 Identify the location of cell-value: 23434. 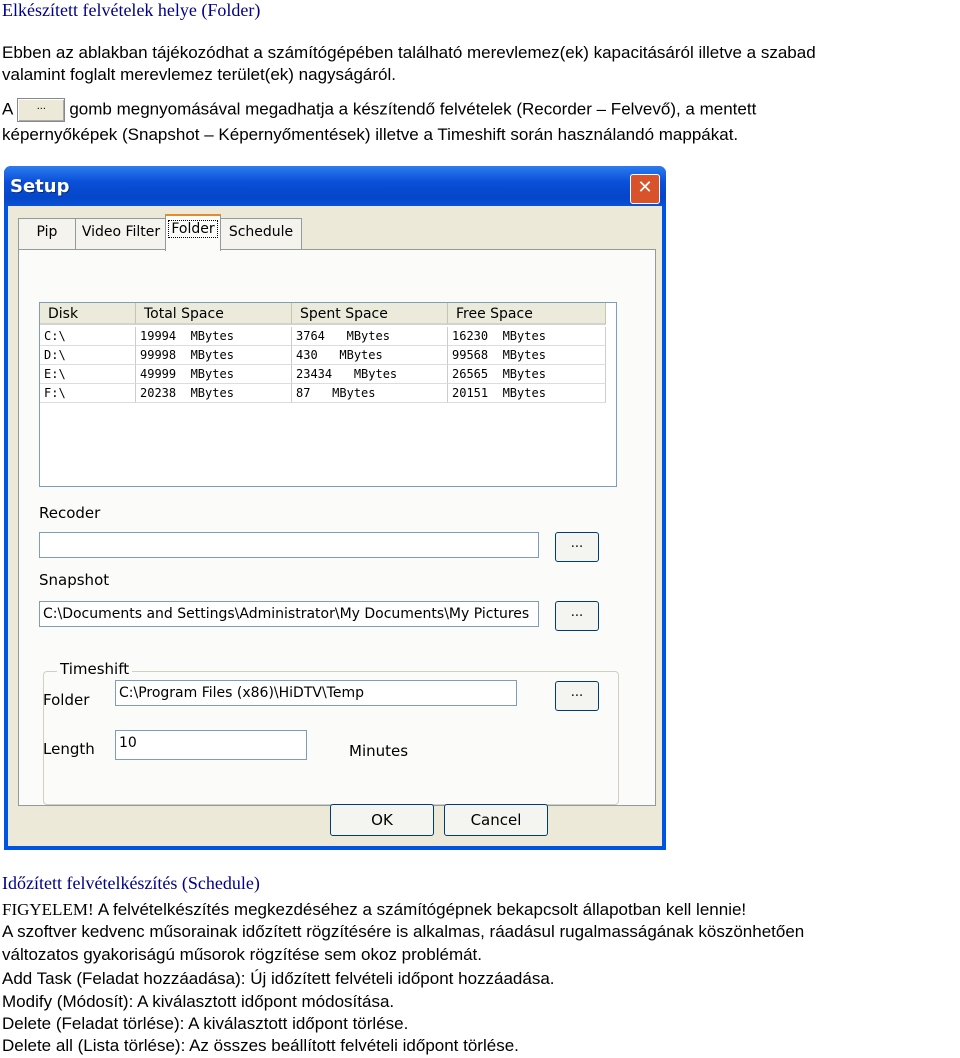
(314, 374).